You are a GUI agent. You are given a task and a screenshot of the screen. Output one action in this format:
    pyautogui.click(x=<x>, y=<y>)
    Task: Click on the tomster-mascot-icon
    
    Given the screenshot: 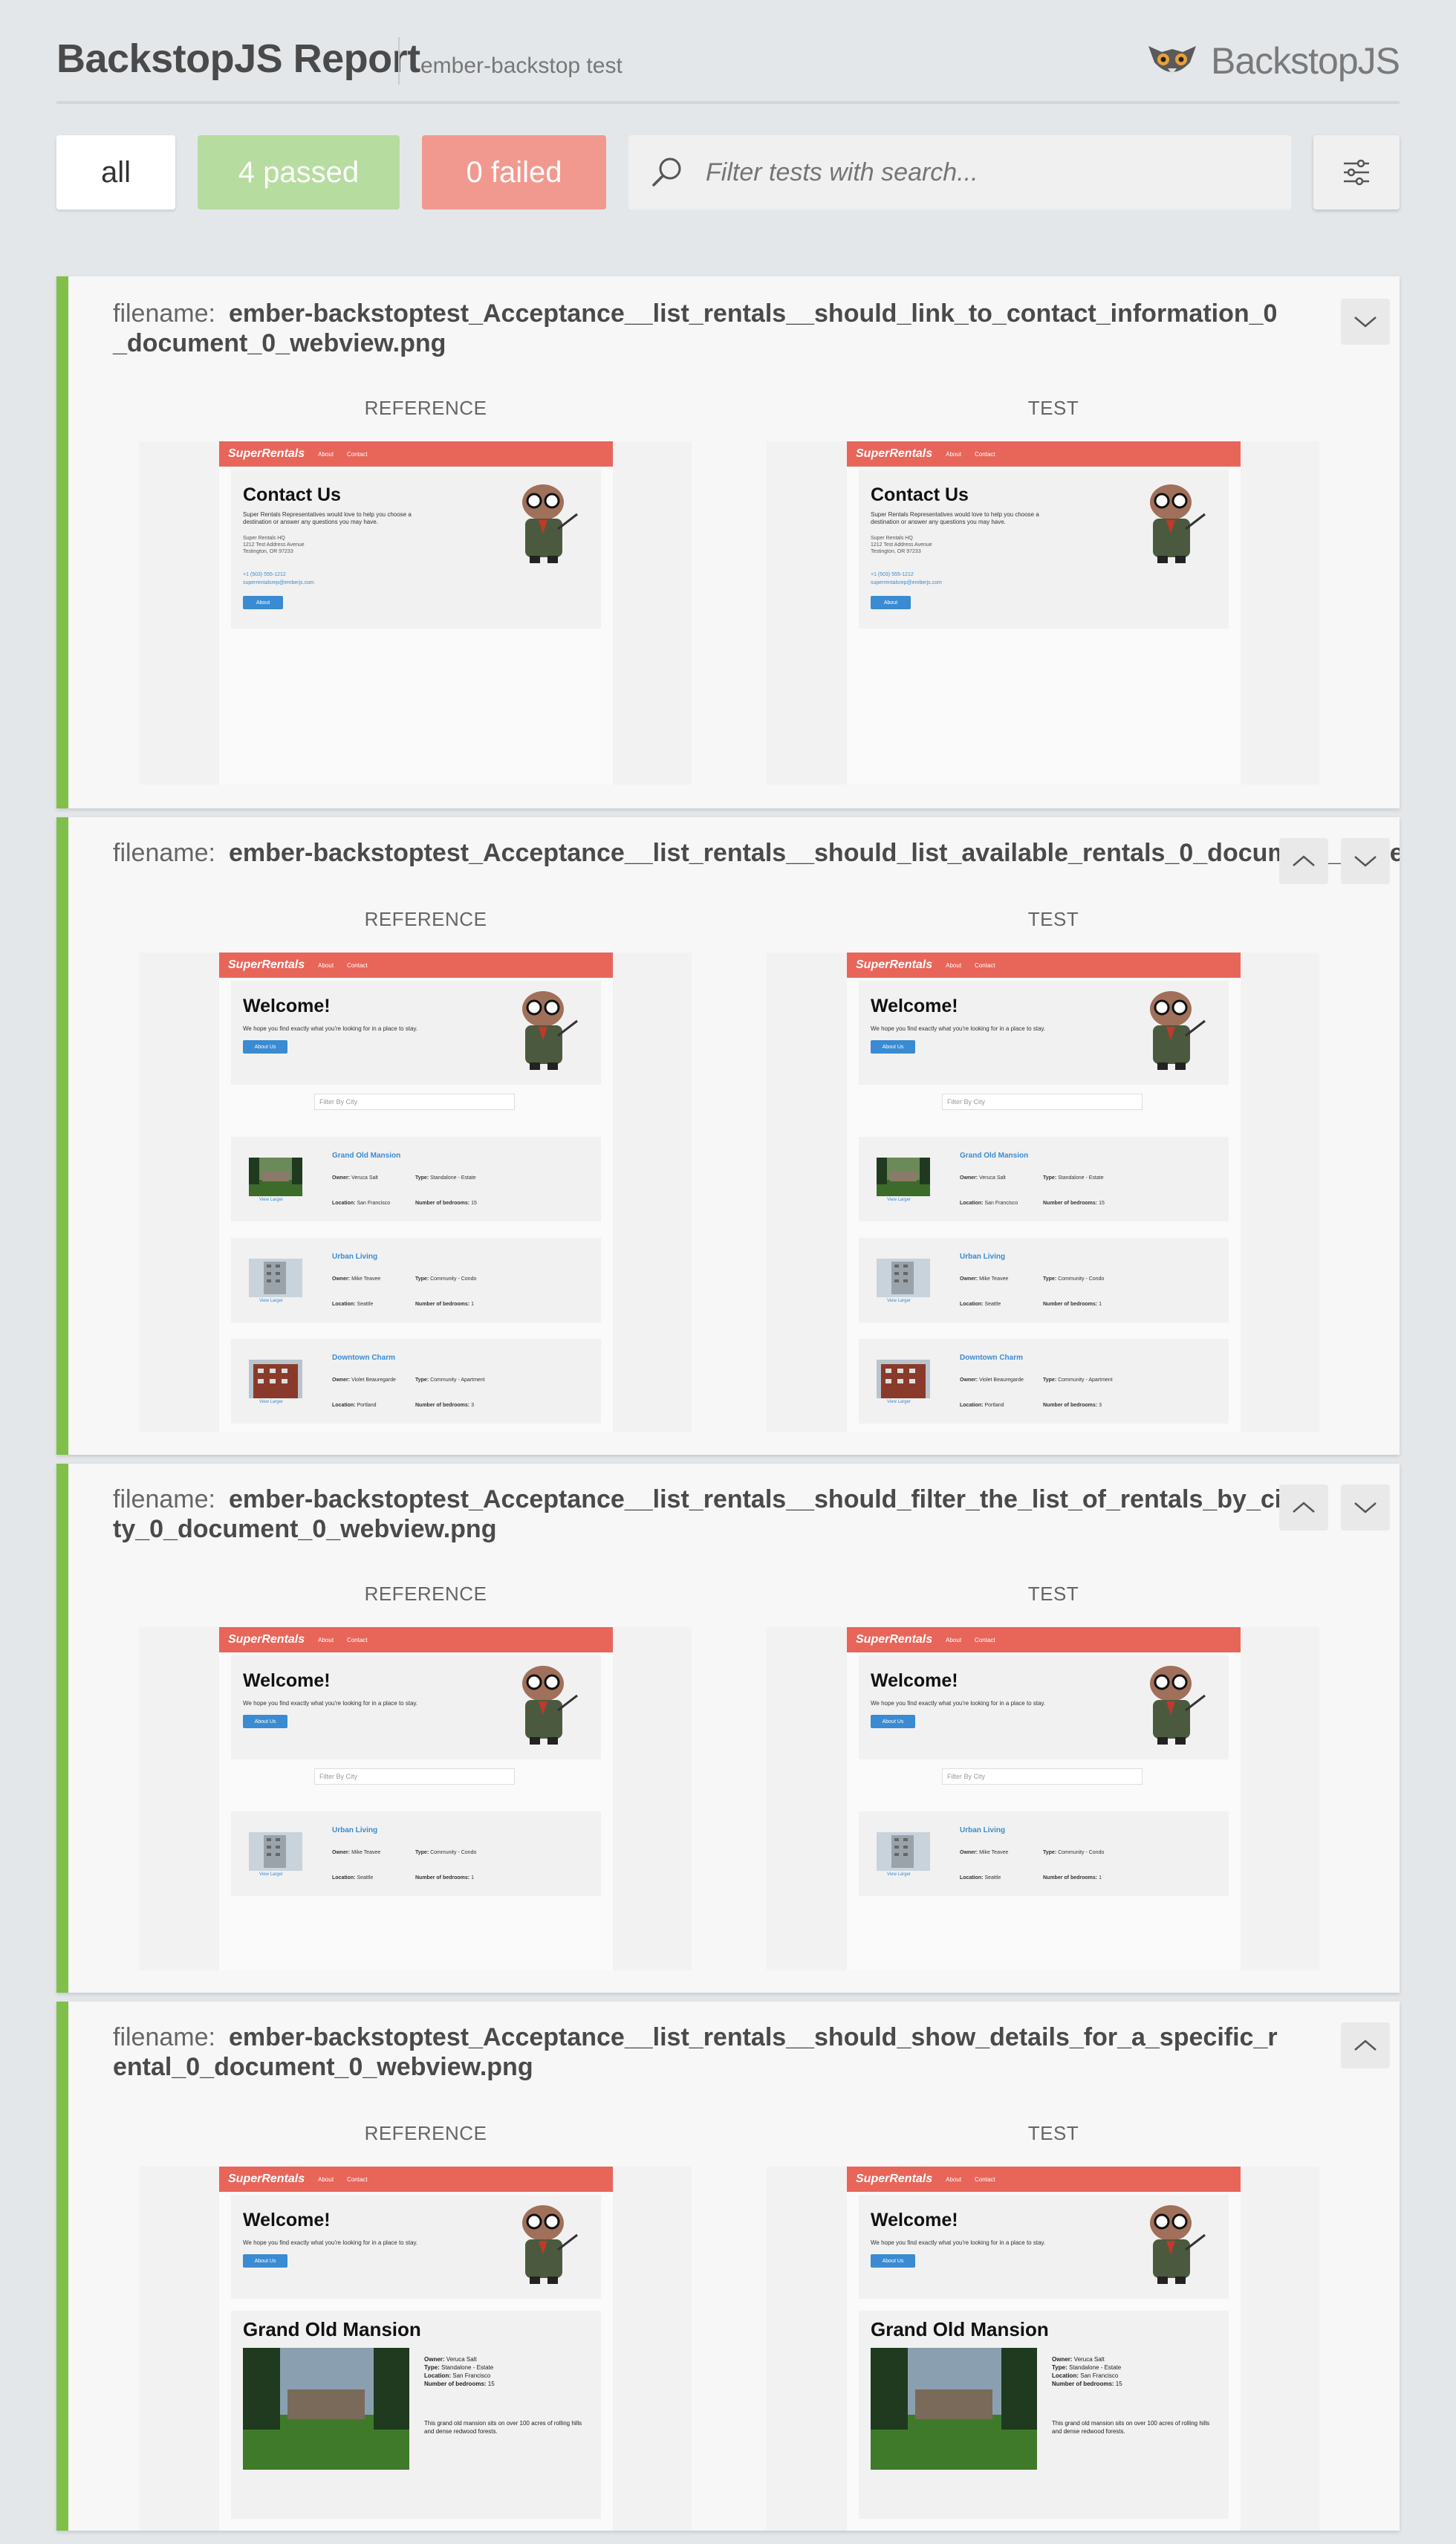 What is the action you would take?
    pyautogui.click(x=1178, y=1030)
    